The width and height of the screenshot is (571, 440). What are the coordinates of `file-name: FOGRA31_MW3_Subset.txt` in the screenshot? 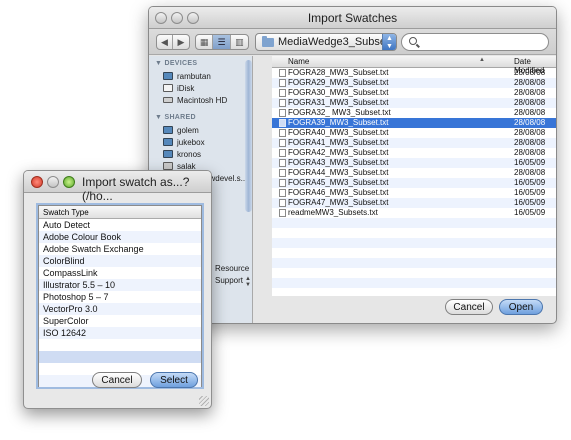 It's located at (338, 102).